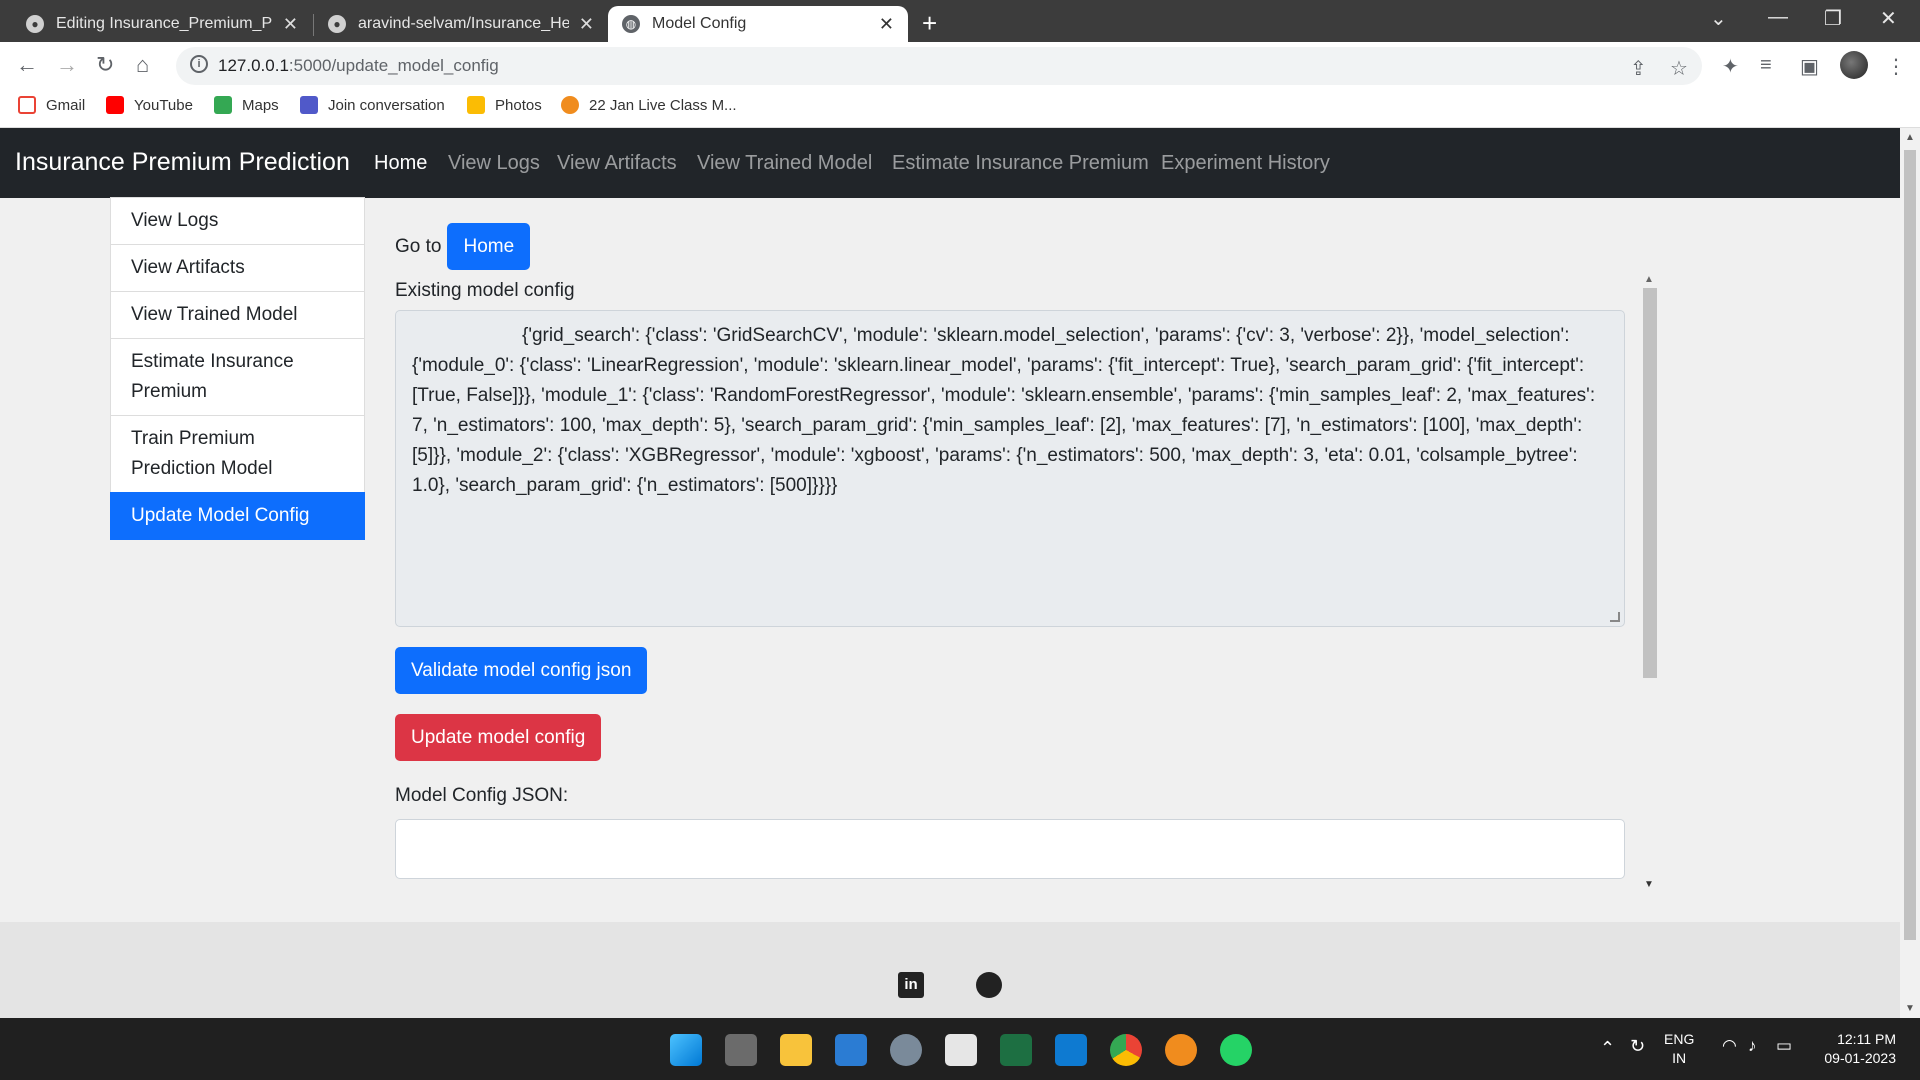 This screenshot has height=1080, width=1920. Describe the element at coordinates (1833, 18) in the screenshot. I see `restore-icon: ❐` at that location.